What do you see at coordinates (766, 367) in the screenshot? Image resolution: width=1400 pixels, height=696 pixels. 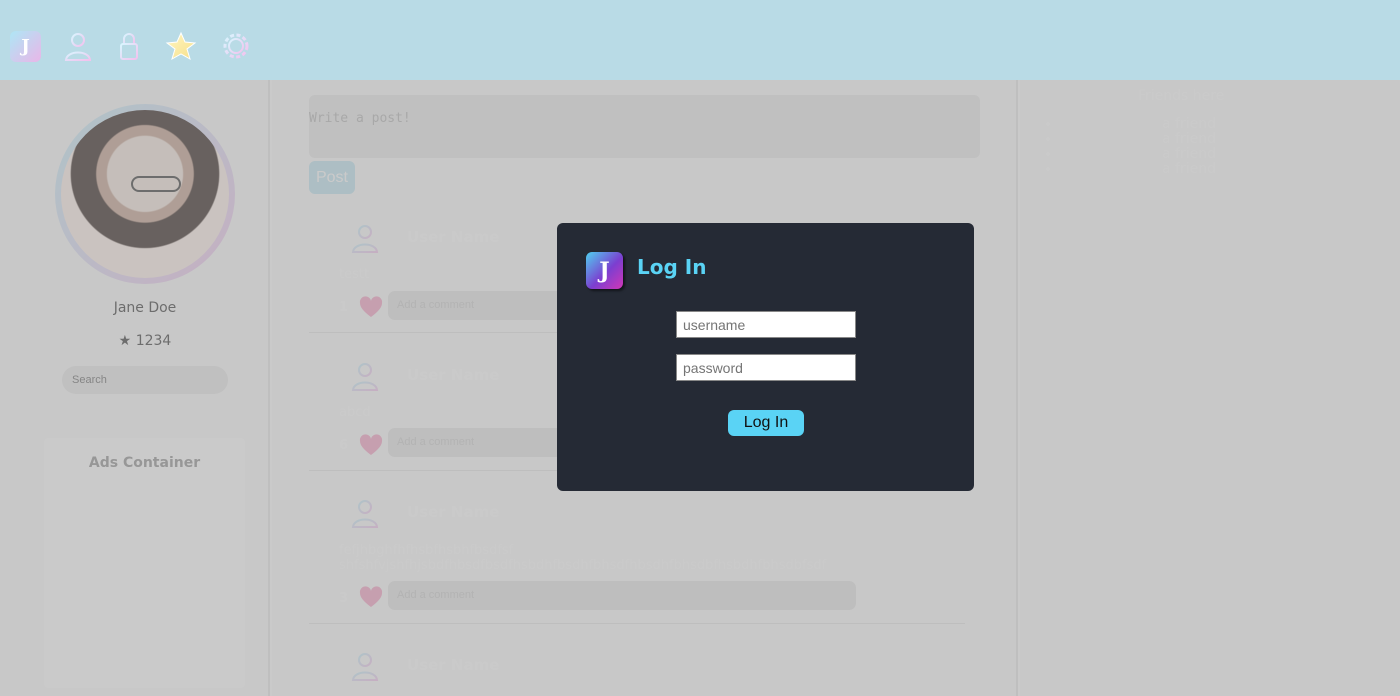 I see `password-field` at bounding box center [766, 367].